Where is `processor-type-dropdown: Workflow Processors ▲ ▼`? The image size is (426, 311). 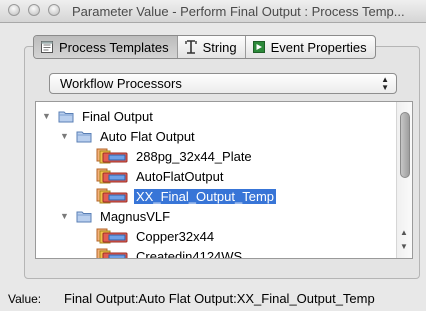 processor-type-dropdown: Workflow Processors ▲ ▼ is located at coordinates (223, 83).